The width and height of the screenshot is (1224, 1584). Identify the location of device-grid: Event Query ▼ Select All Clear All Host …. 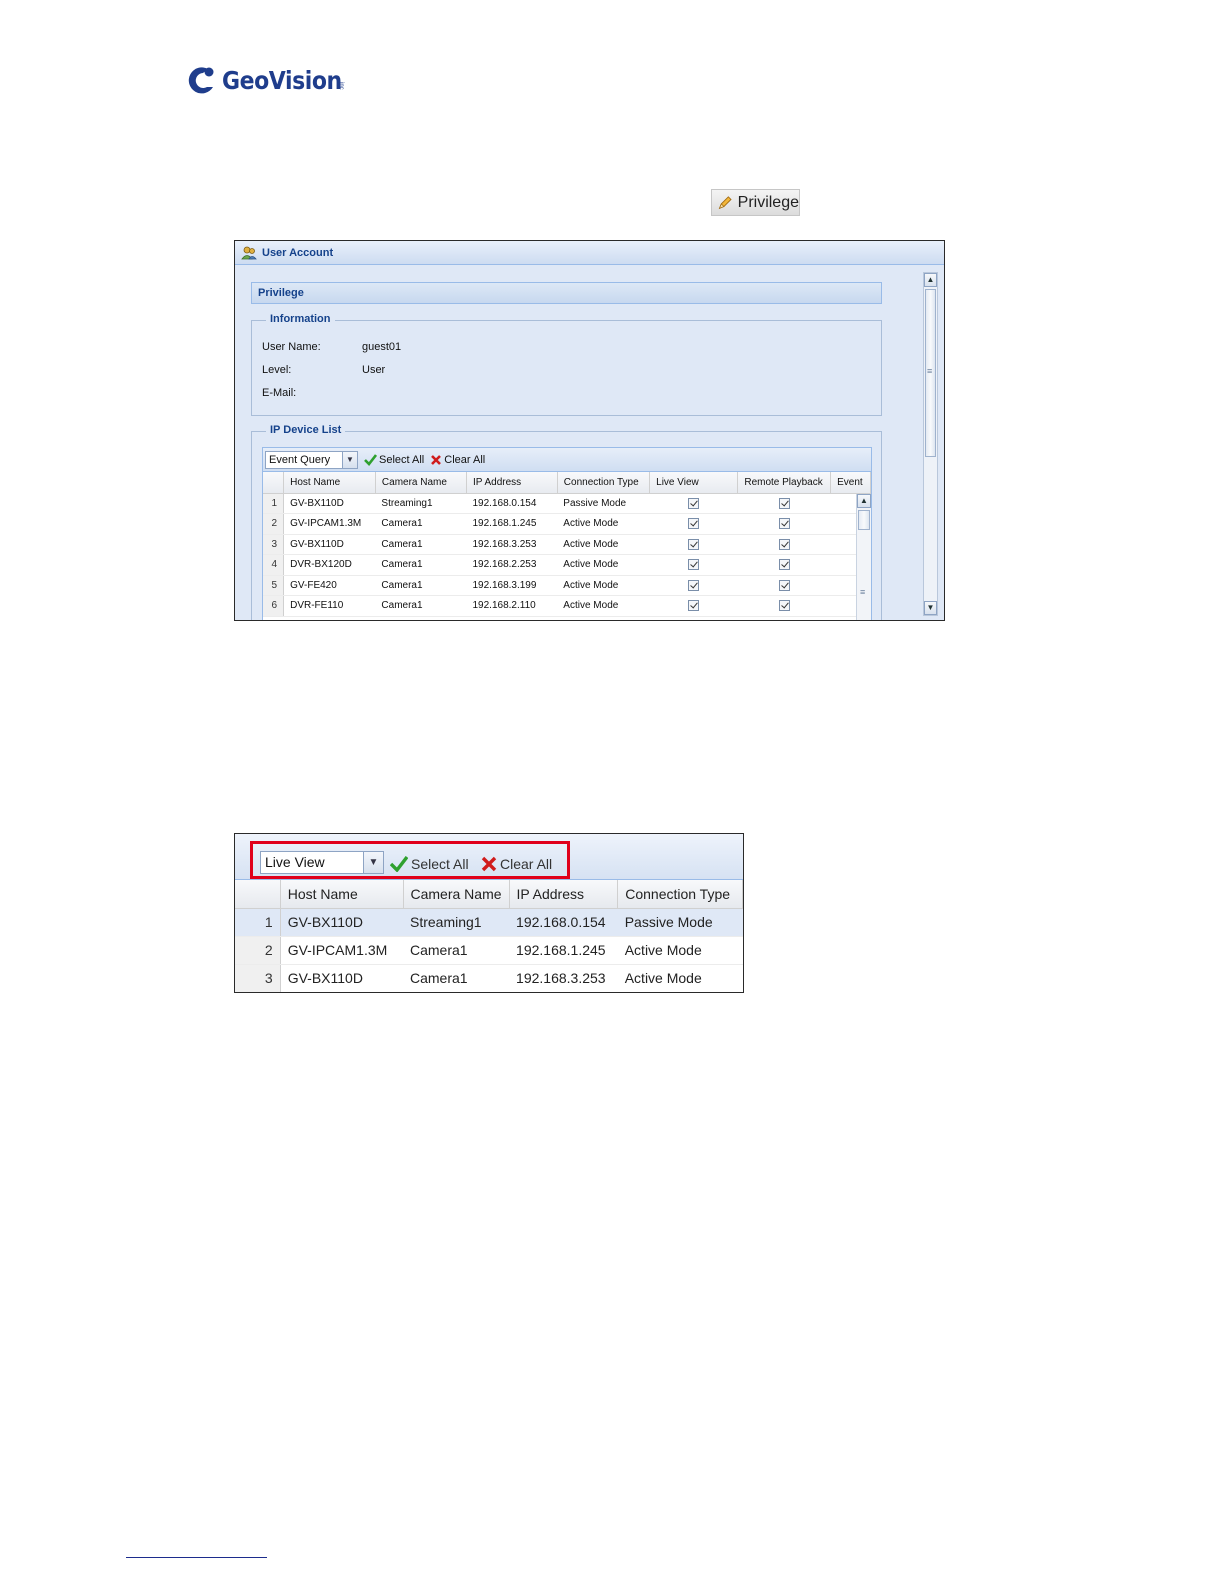
(567, 533).